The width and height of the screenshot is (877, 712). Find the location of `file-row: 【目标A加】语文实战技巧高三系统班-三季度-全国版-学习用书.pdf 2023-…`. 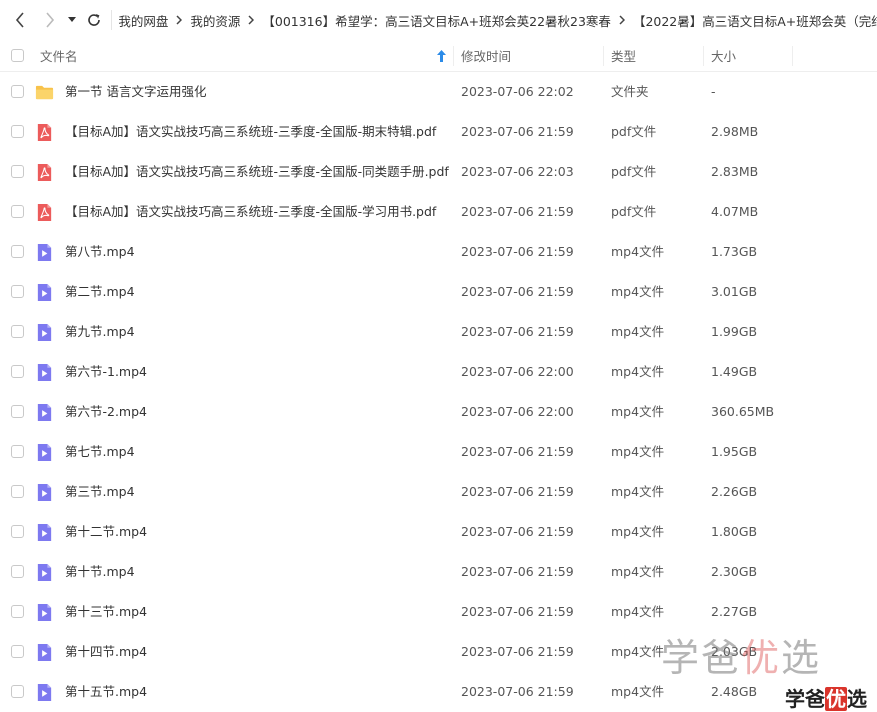

file-row: 【目标A加】语文实战技巧高三系统班-三季度-全国版-学习用书.pdf 2023-… is located at coordinates (438, 212).